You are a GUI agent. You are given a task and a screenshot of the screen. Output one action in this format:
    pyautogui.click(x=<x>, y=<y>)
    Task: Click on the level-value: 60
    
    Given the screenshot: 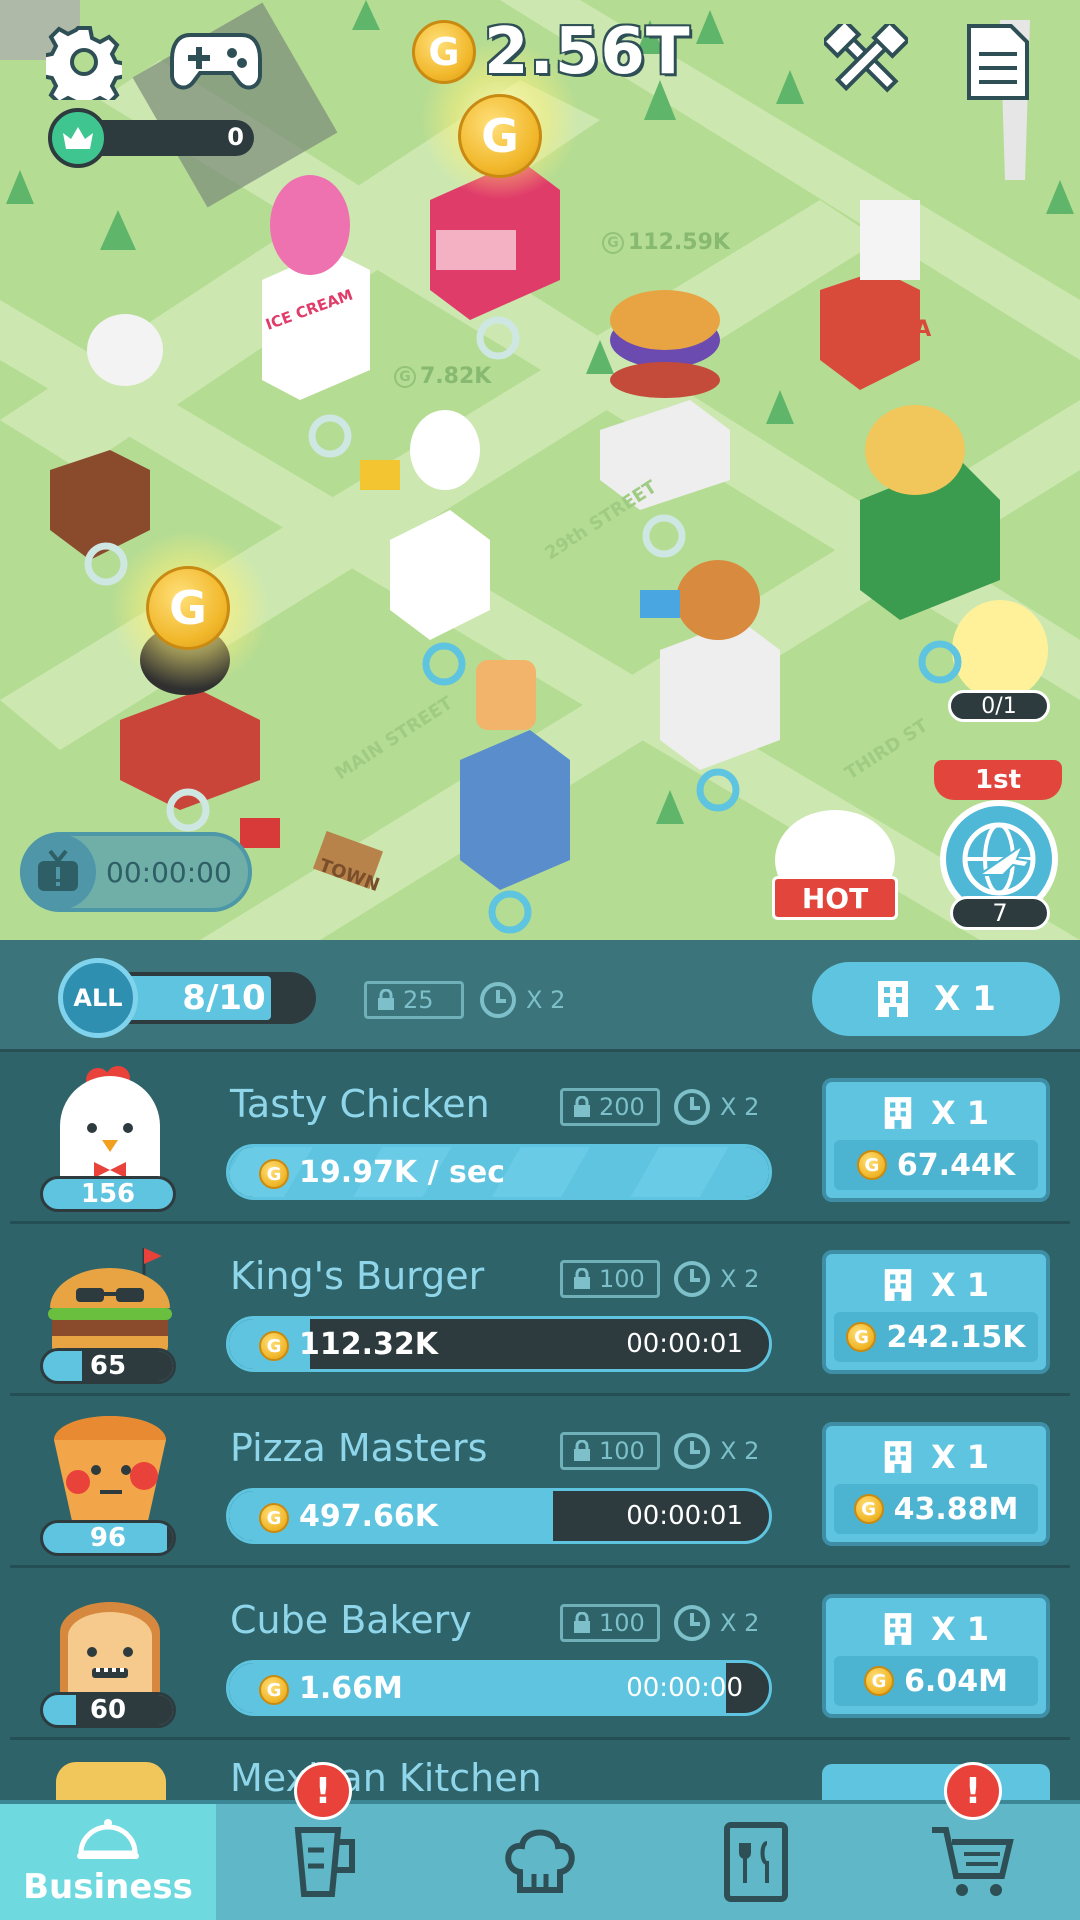 What is the action you would take?
    pyautogui.click(x=108, y=1710)
    